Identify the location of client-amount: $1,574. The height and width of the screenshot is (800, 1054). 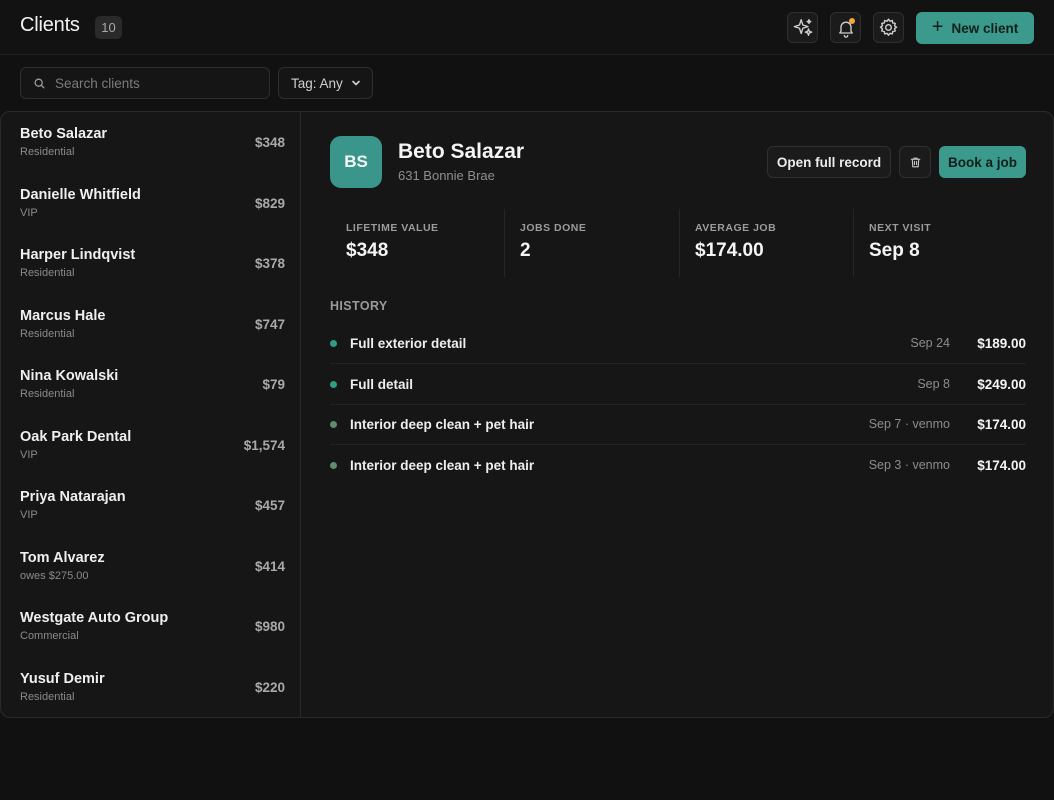
(264, 445).